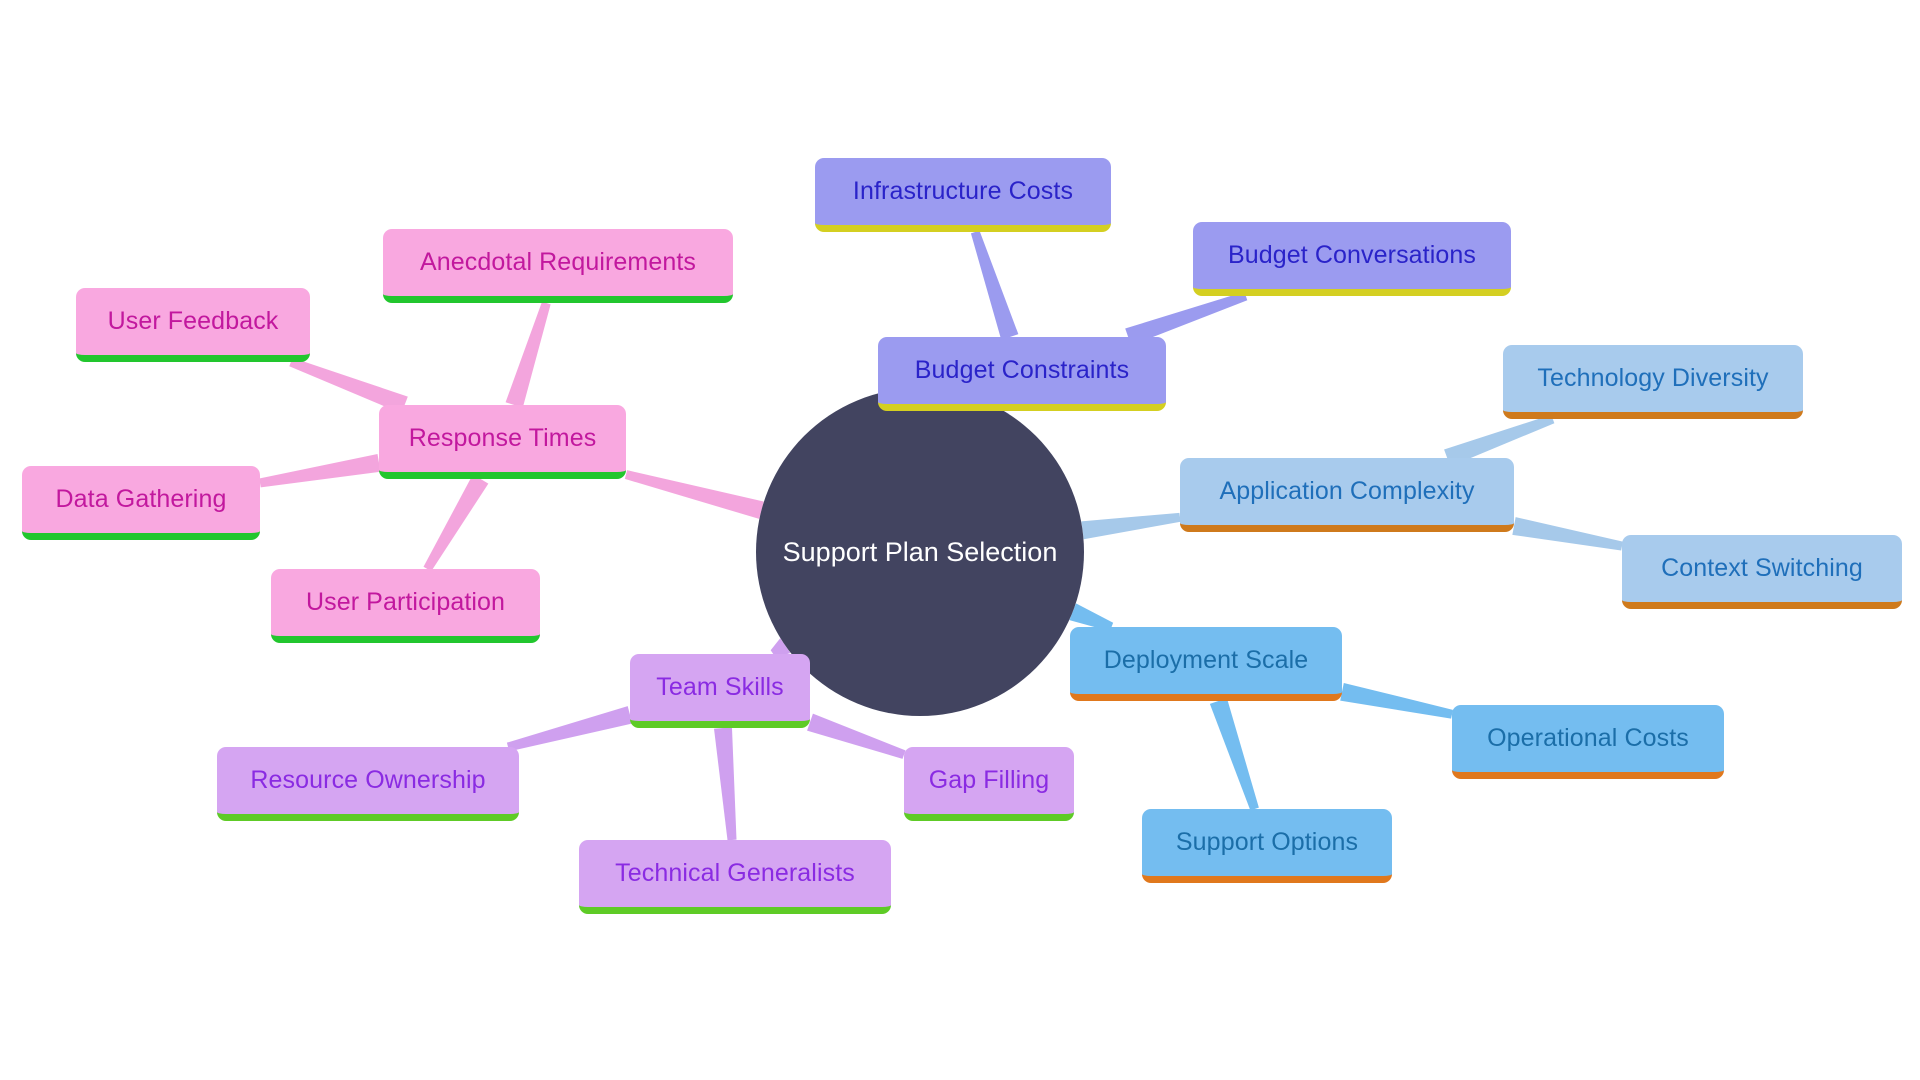  Describe the element at coordinates (1022, 370) in the screenshot. I see `node-label-budget-constraints: Budget Constraints` at that location.